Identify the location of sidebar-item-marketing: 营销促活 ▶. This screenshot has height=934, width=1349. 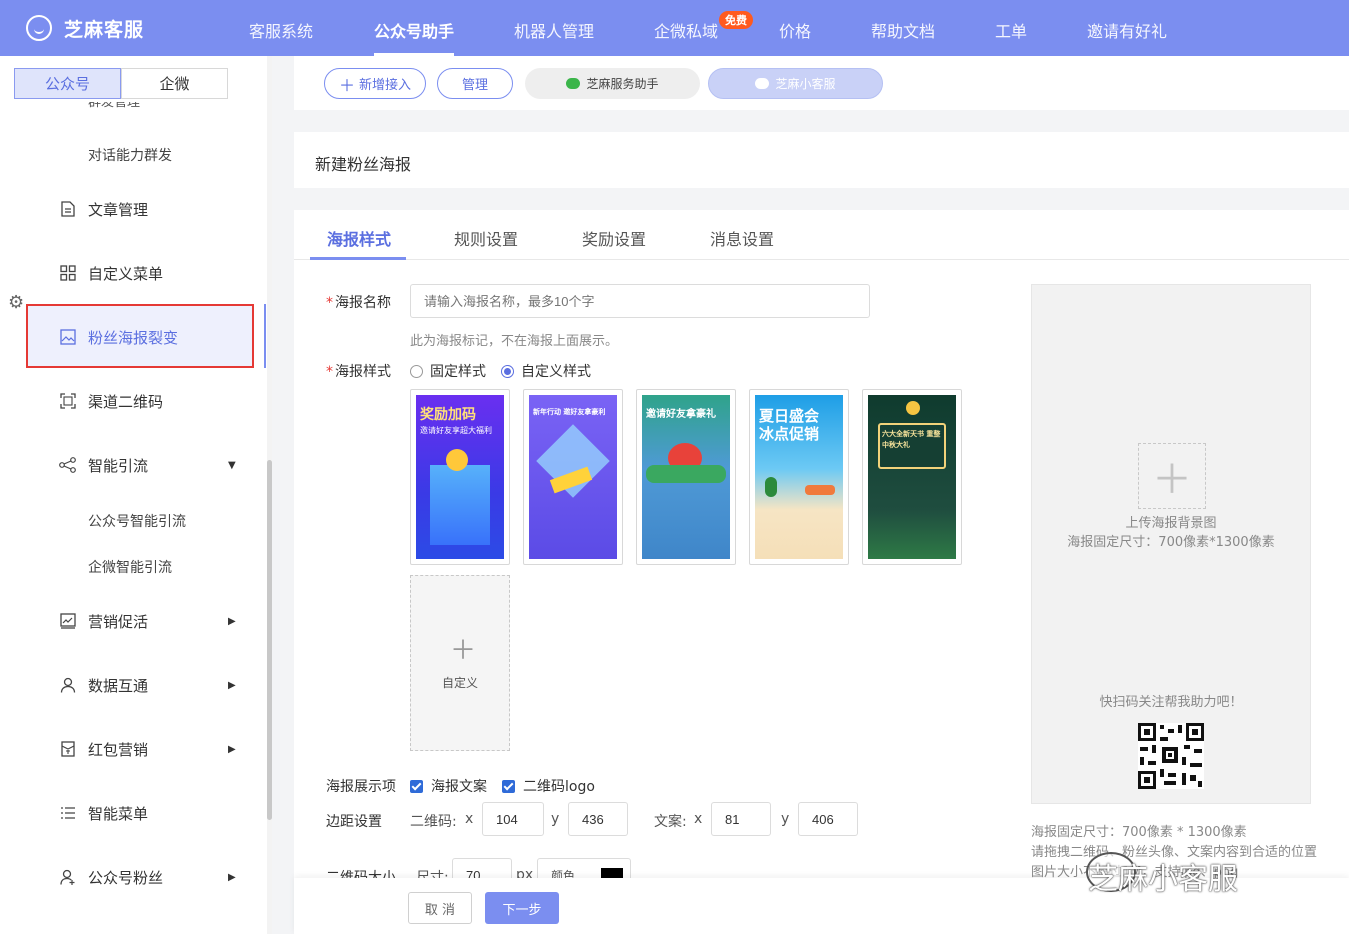
(133, 621).